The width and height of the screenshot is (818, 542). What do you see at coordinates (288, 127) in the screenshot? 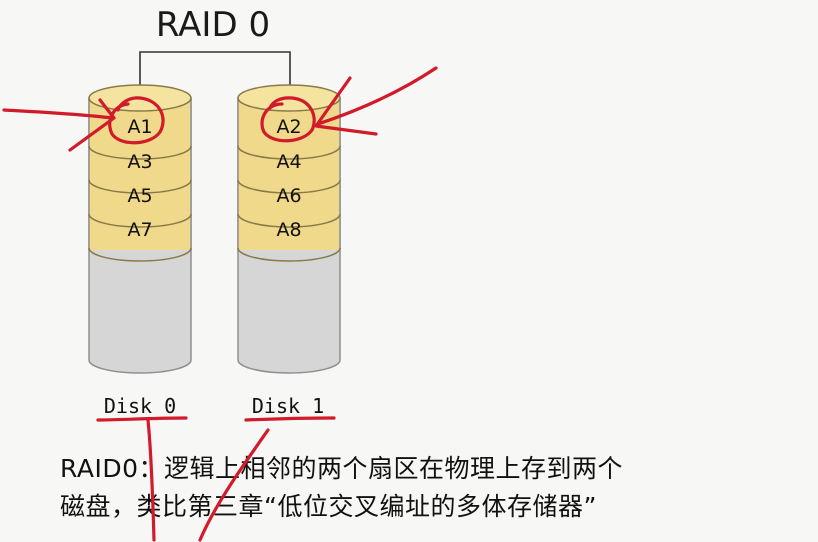
I see `disk-1-block-a2: A2` at bounding box center [288, 127].